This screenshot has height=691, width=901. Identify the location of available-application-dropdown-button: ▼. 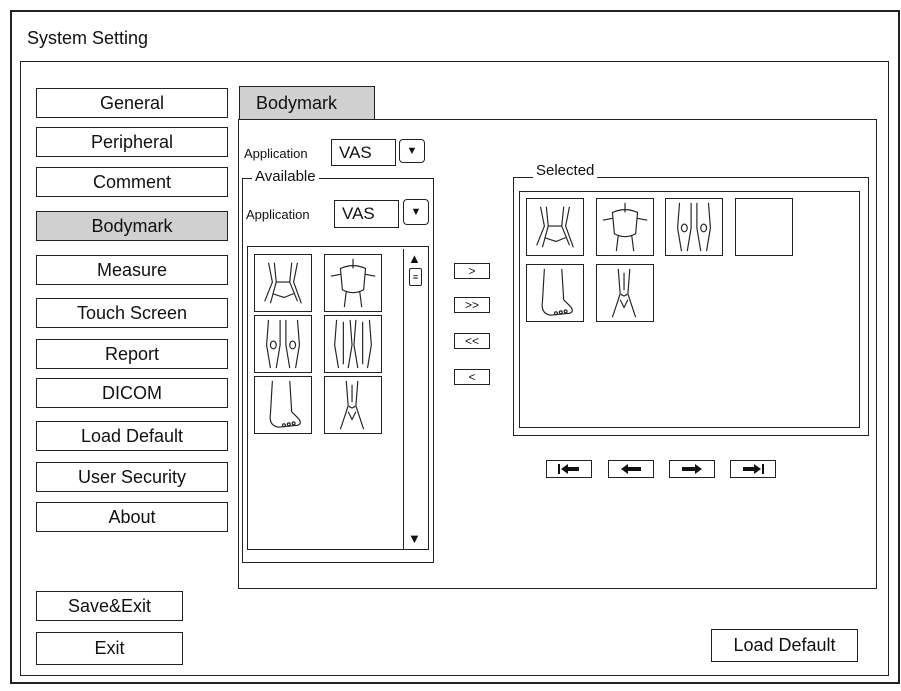
(416, 212).